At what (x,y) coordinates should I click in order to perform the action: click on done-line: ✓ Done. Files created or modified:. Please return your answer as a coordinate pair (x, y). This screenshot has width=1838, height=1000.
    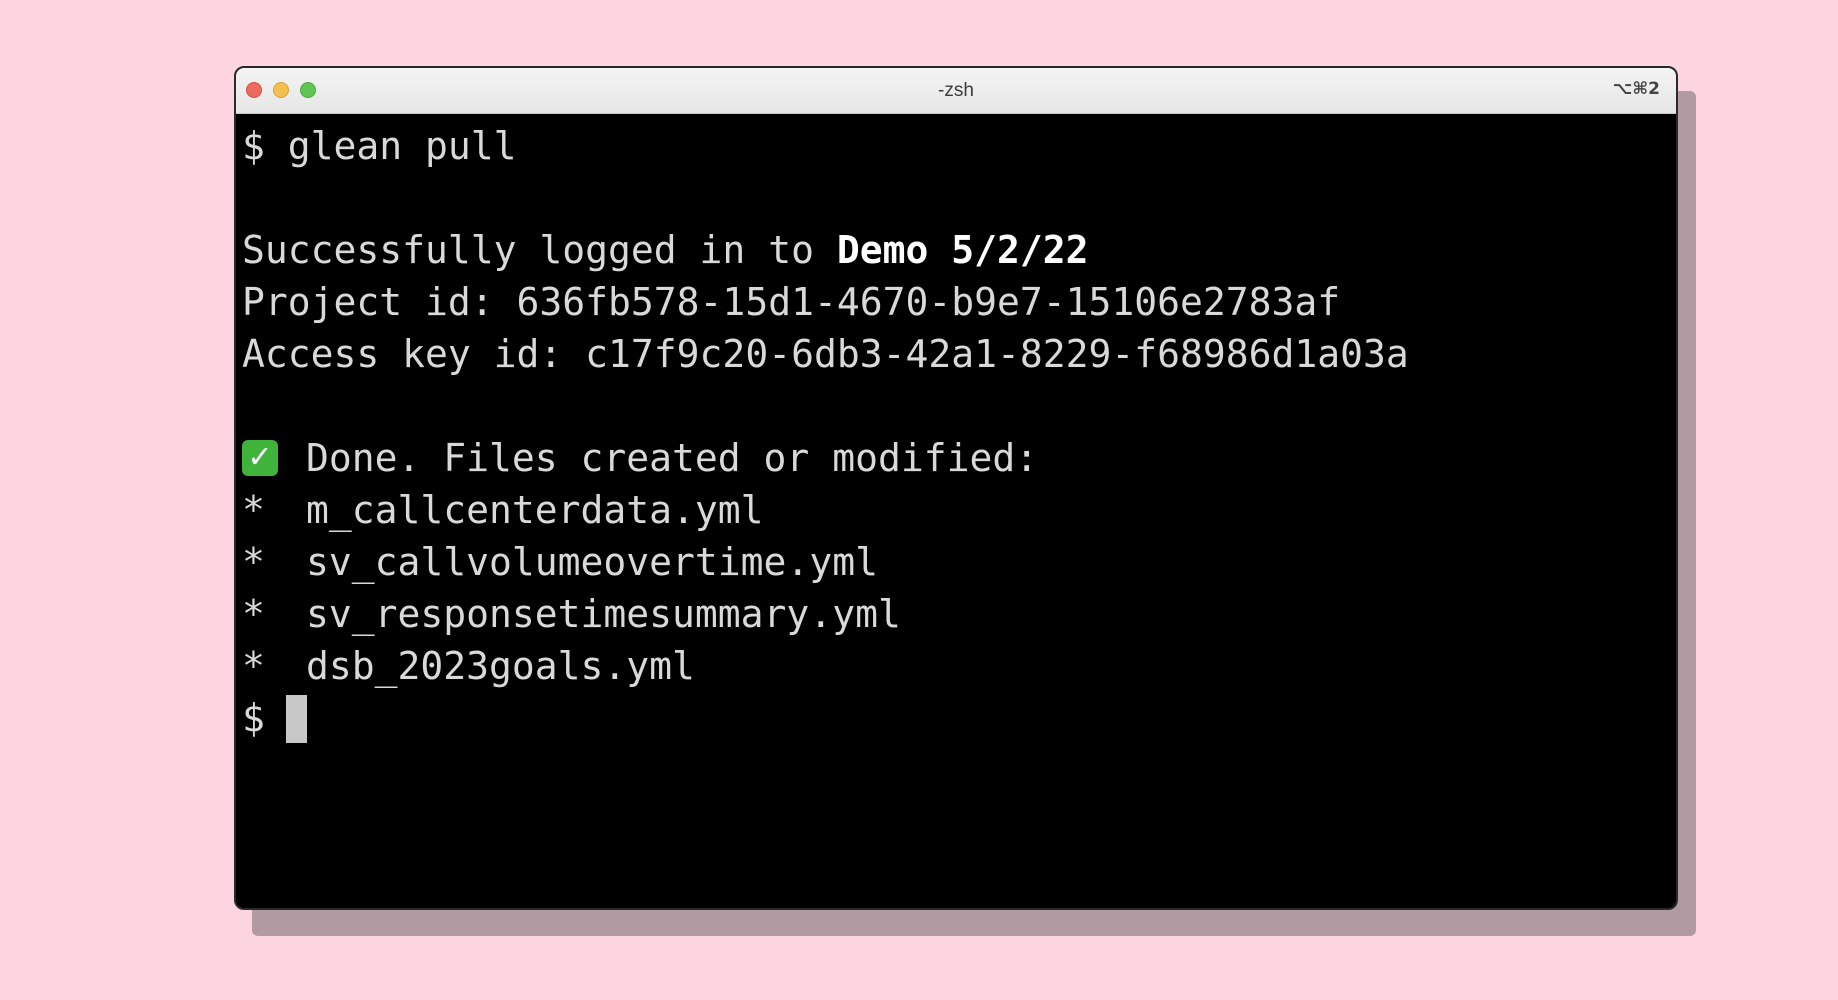
    Looking at the image, I should click on (959, 458).